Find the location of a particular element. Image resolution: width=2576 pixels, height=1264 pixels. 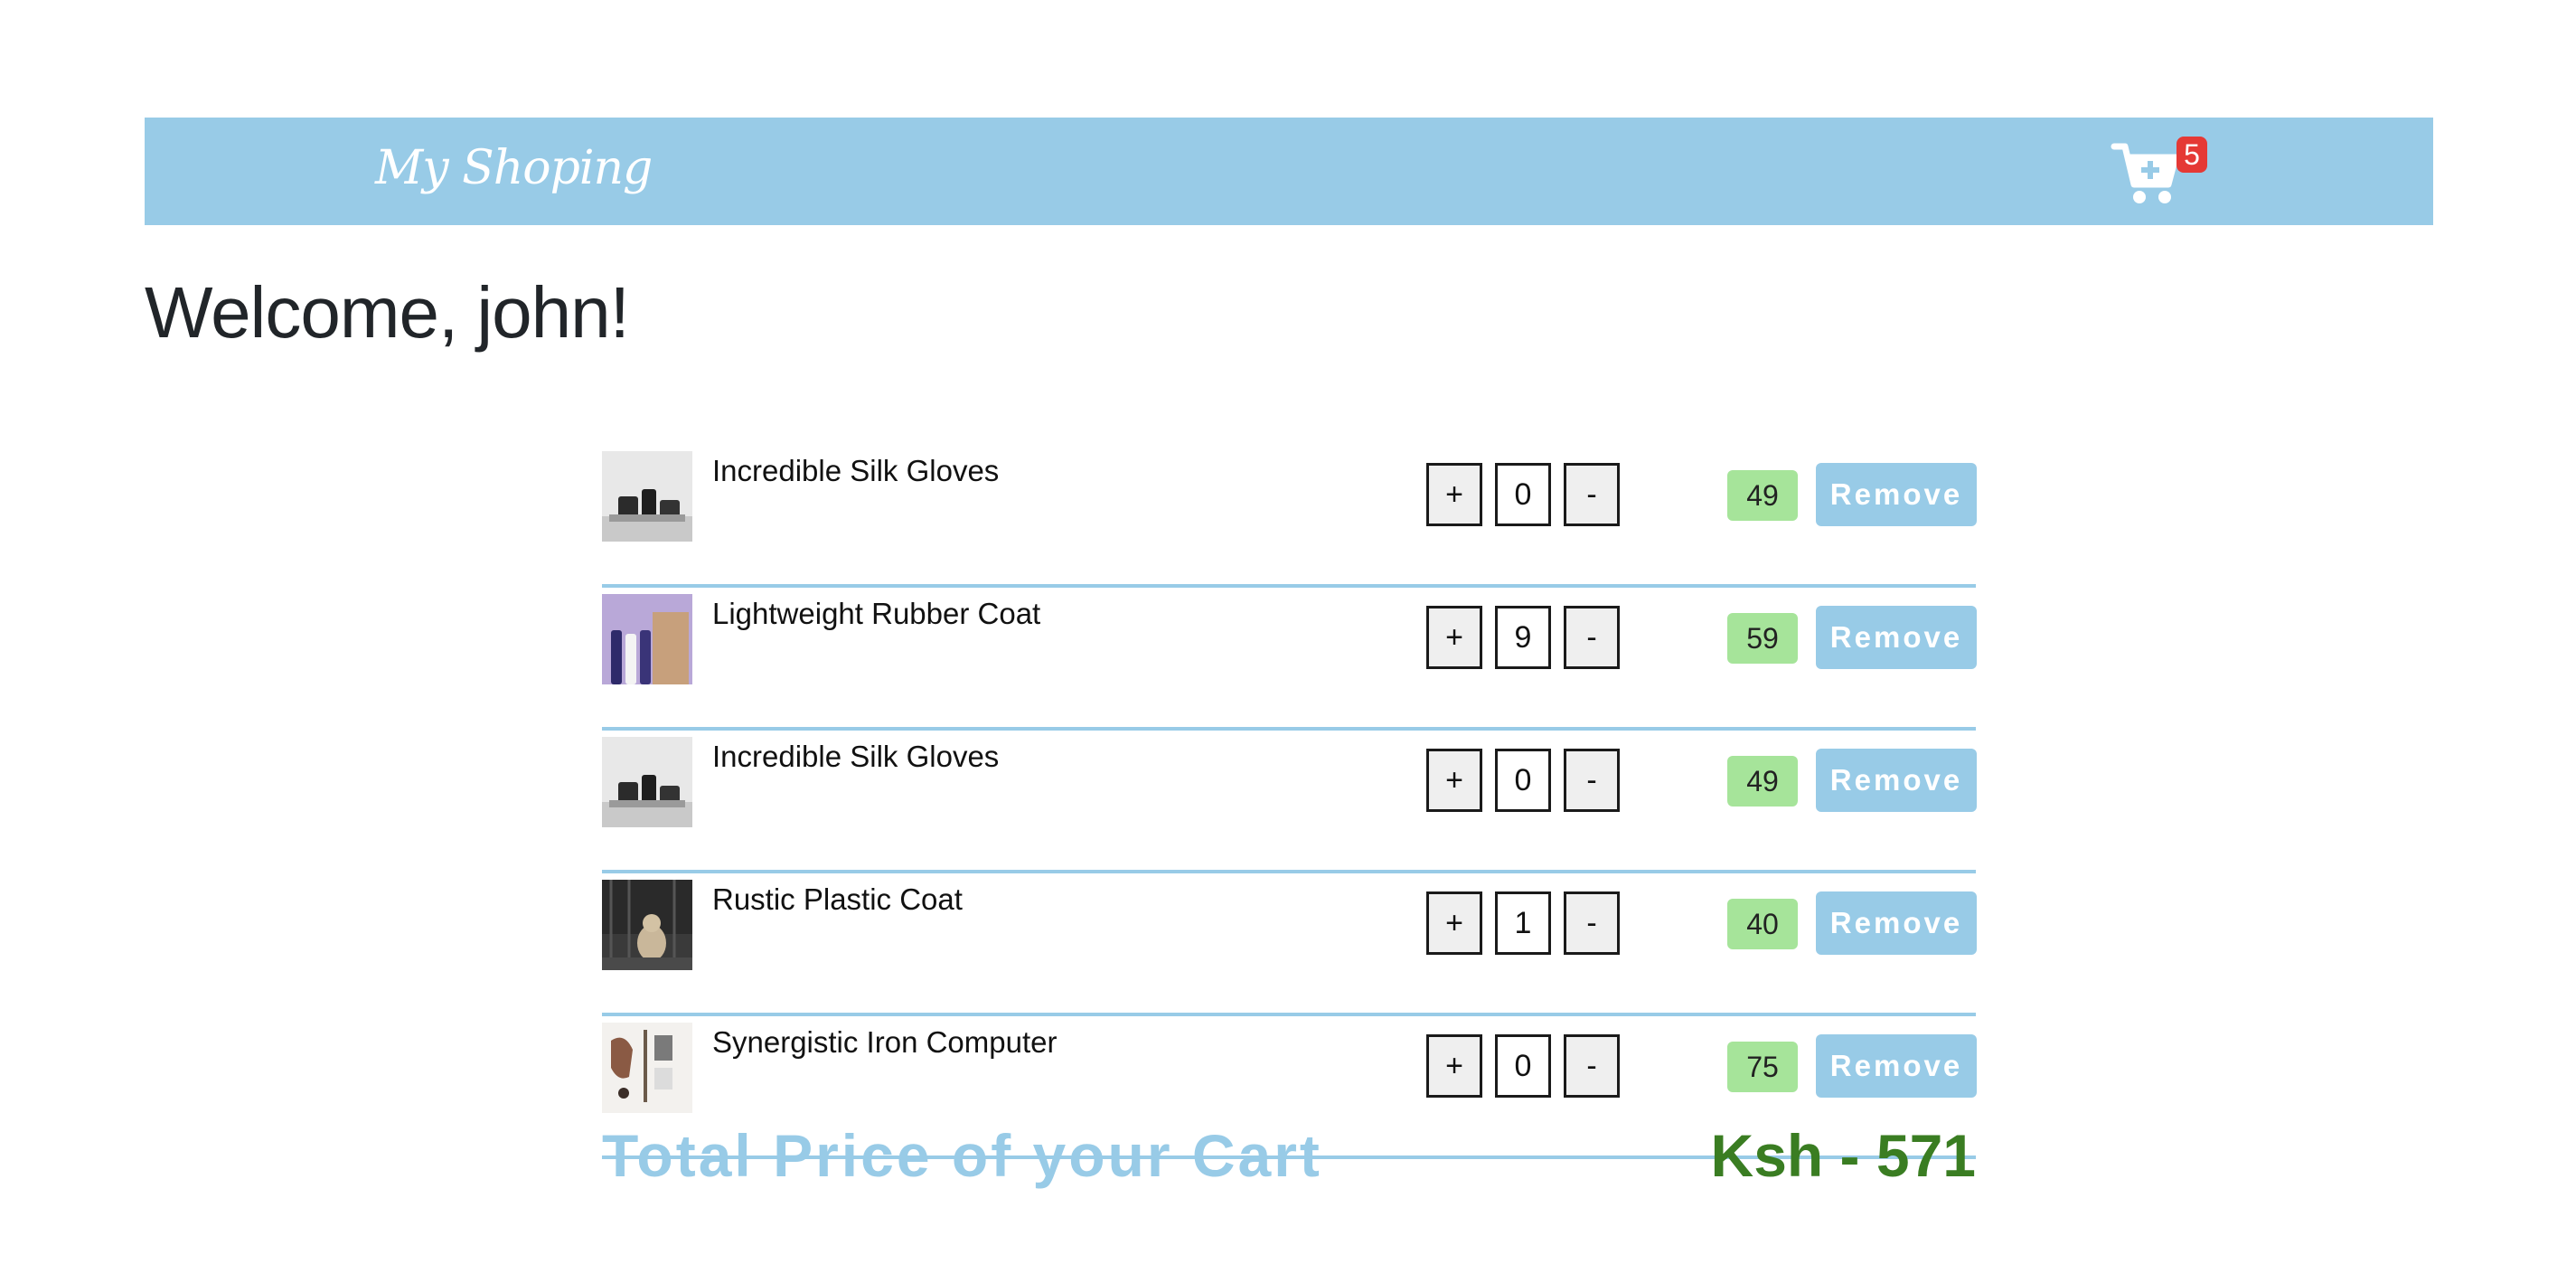

cat-photo-image is located at coordinates (647, 925).